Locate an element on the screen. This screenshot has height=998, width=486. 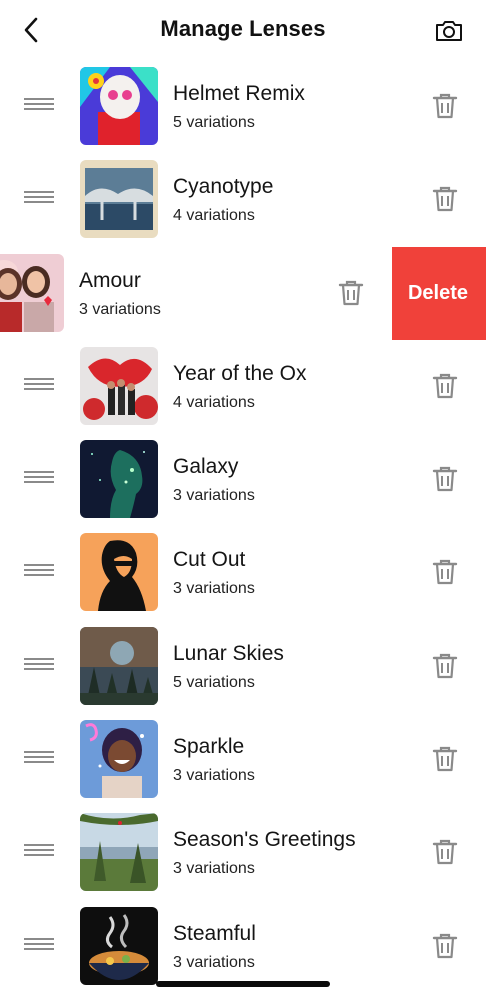
lens-row-content: Lunar Skies 5 variations is located at coordinates (243, 666).